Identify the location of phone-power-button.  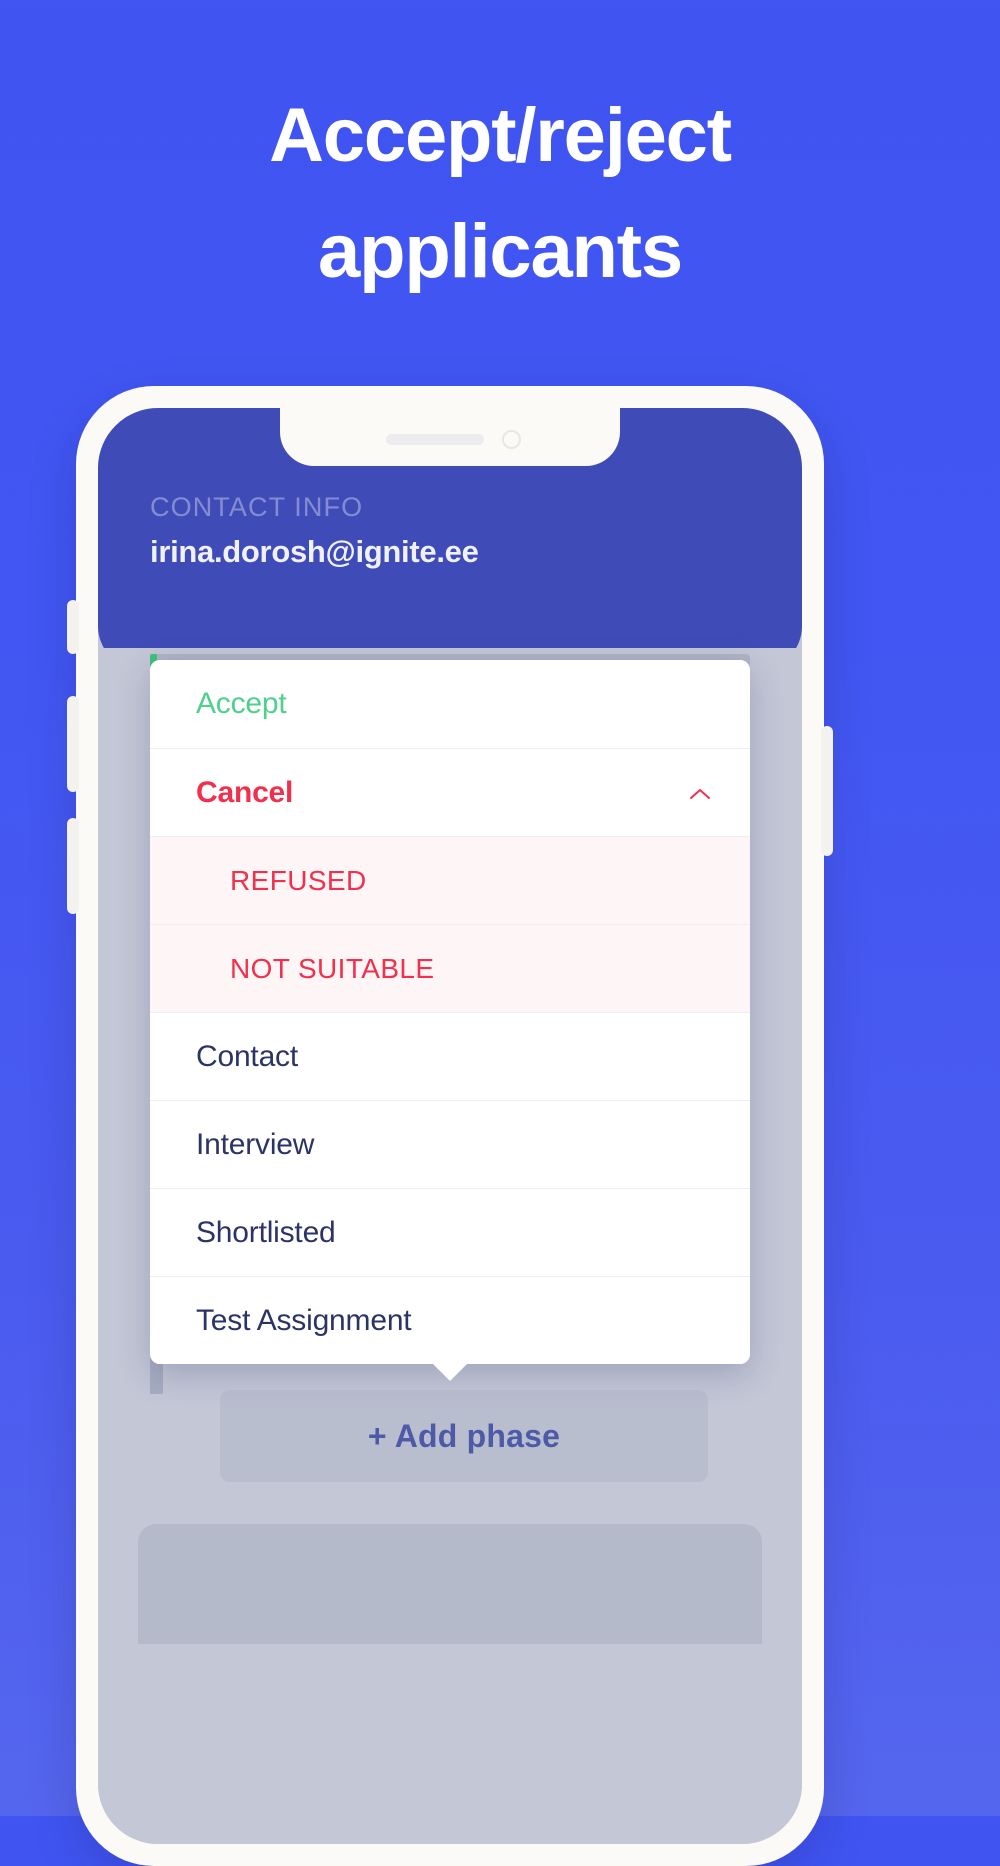
(827, 791).